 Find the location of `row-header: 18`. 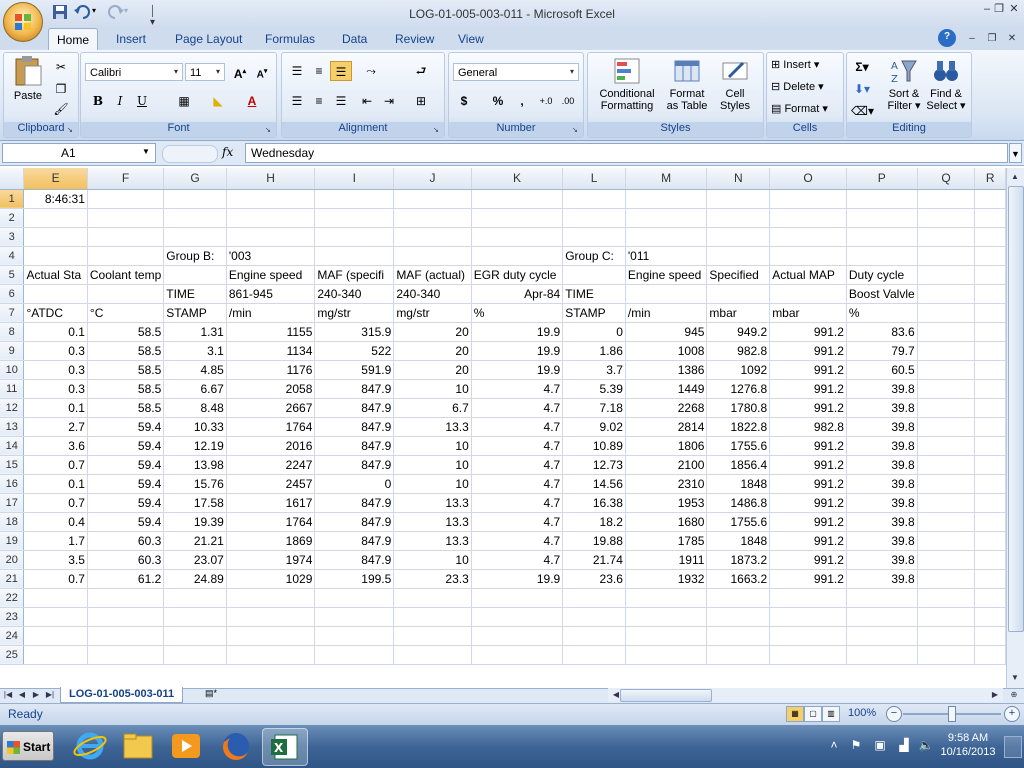

row-header: 18 is located at coordinates (12, 522).